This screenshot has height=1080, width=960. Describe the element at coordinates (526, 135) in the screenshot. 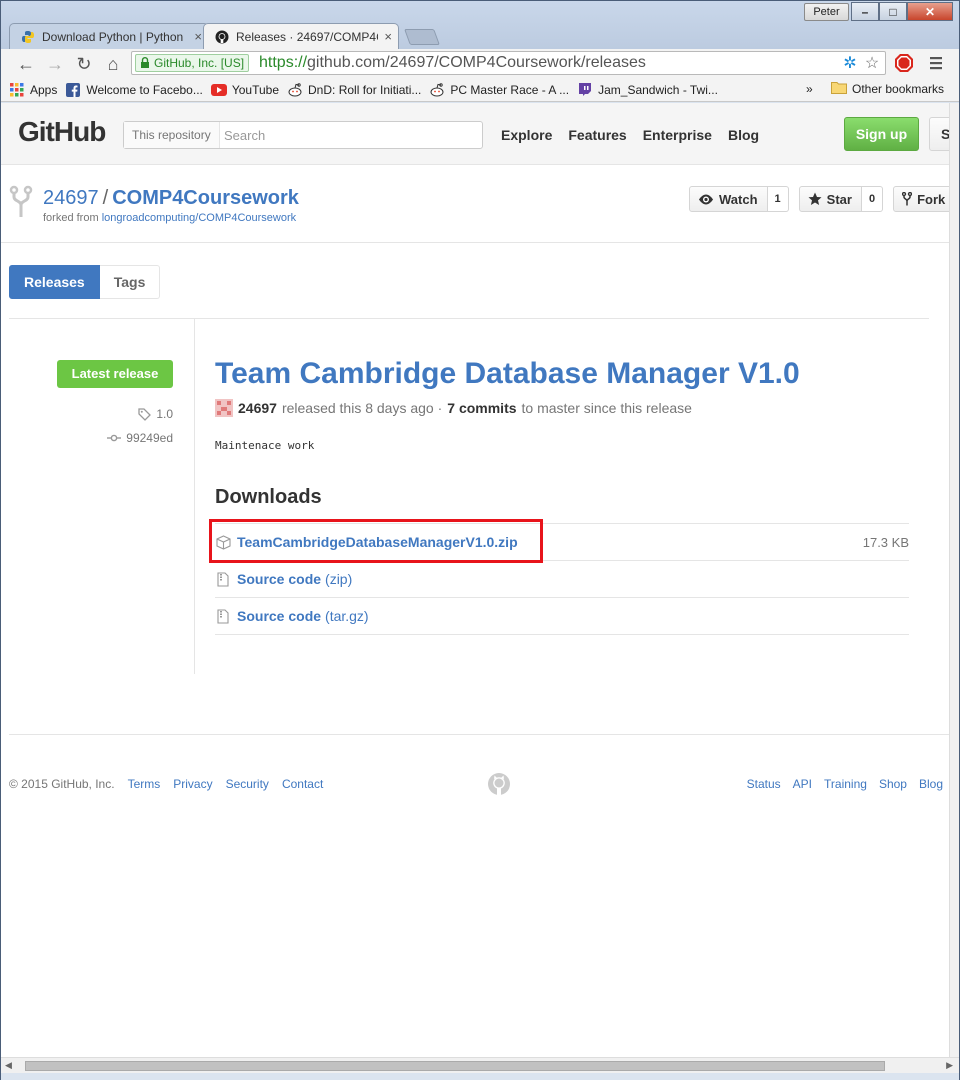

I see `nav-explore: Explore` at that location.